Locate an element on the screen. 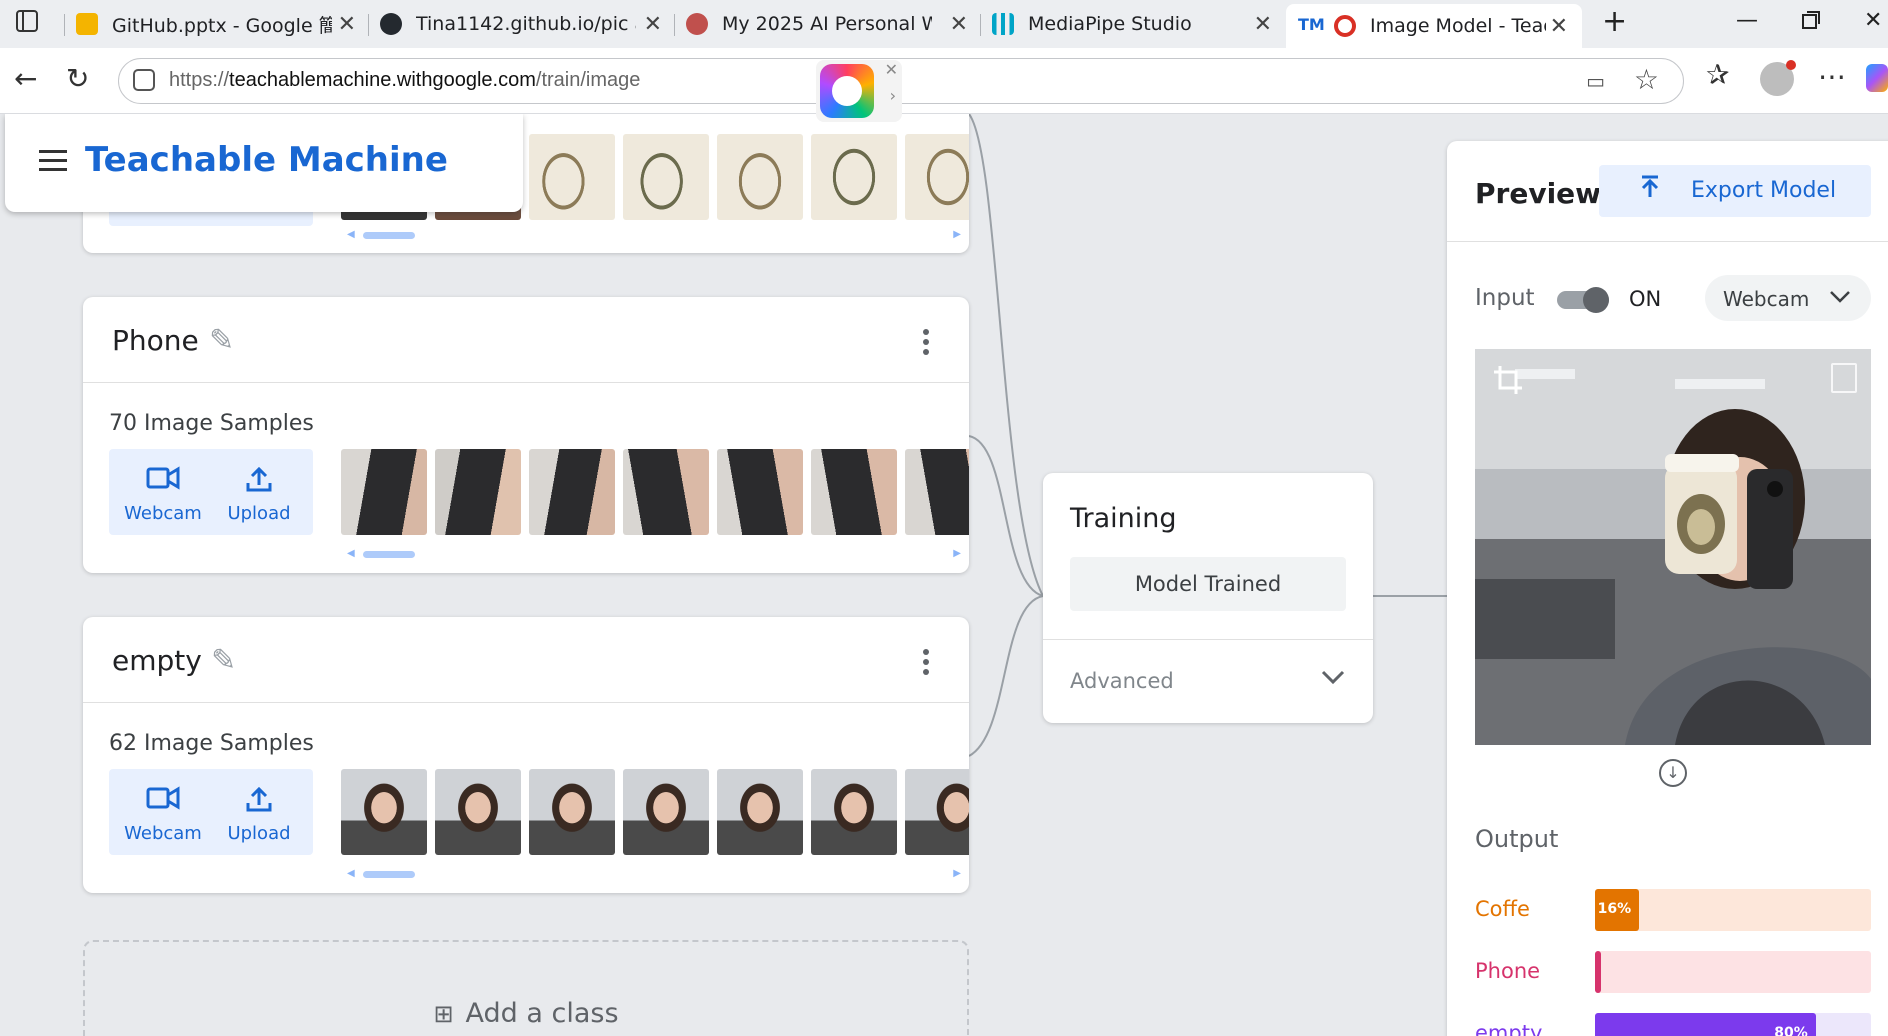 This screenshot has height=1036, width=1888. chevron-down-icon is located at coordinates (1333, 677).